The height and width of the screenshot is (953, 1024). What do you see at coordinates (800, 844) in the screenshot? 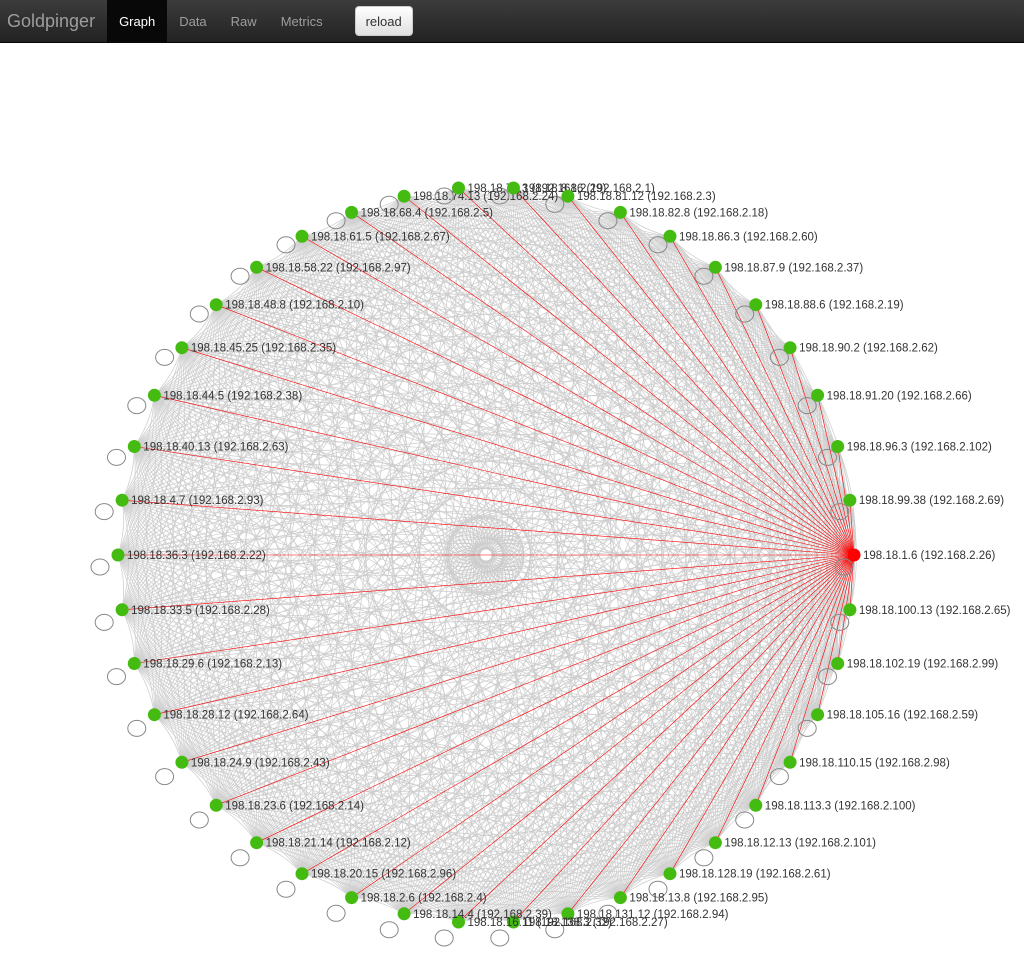
I see `node-label: 198.18.12.13 (192.168.2.101)` at bounding box center [800, 844].